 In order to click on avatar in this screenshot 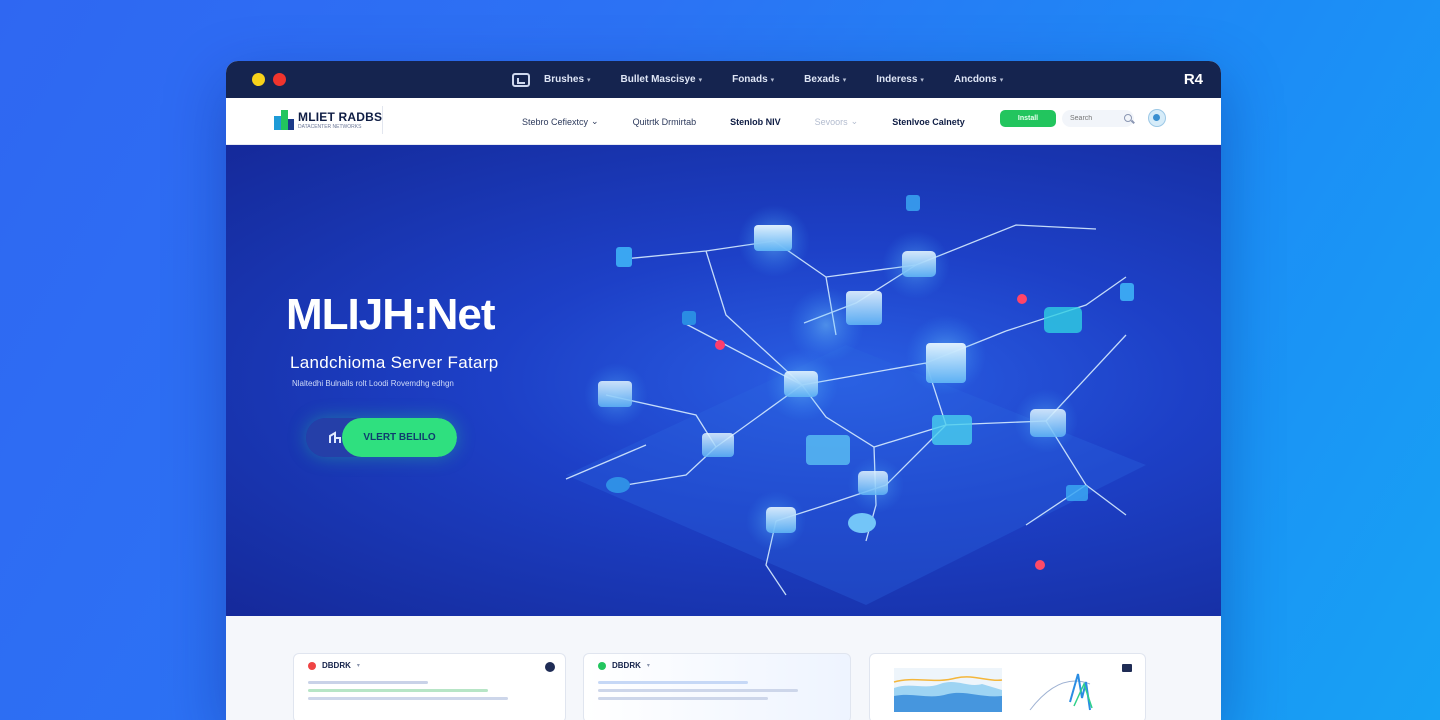, I will do `click(1157, 118)`.